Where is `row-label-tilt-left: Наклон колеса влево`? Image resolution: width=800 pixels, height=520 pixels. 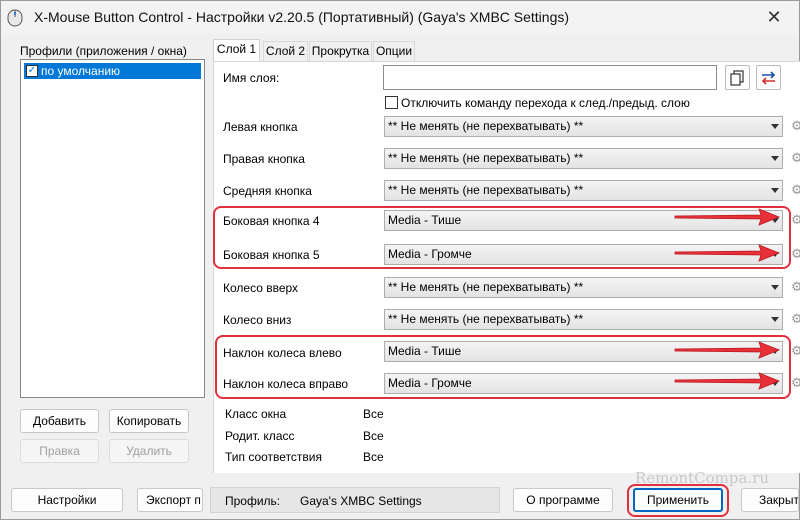
row-label-tilt-left: Наклон колеса влево is located at coordinates (282, 353).